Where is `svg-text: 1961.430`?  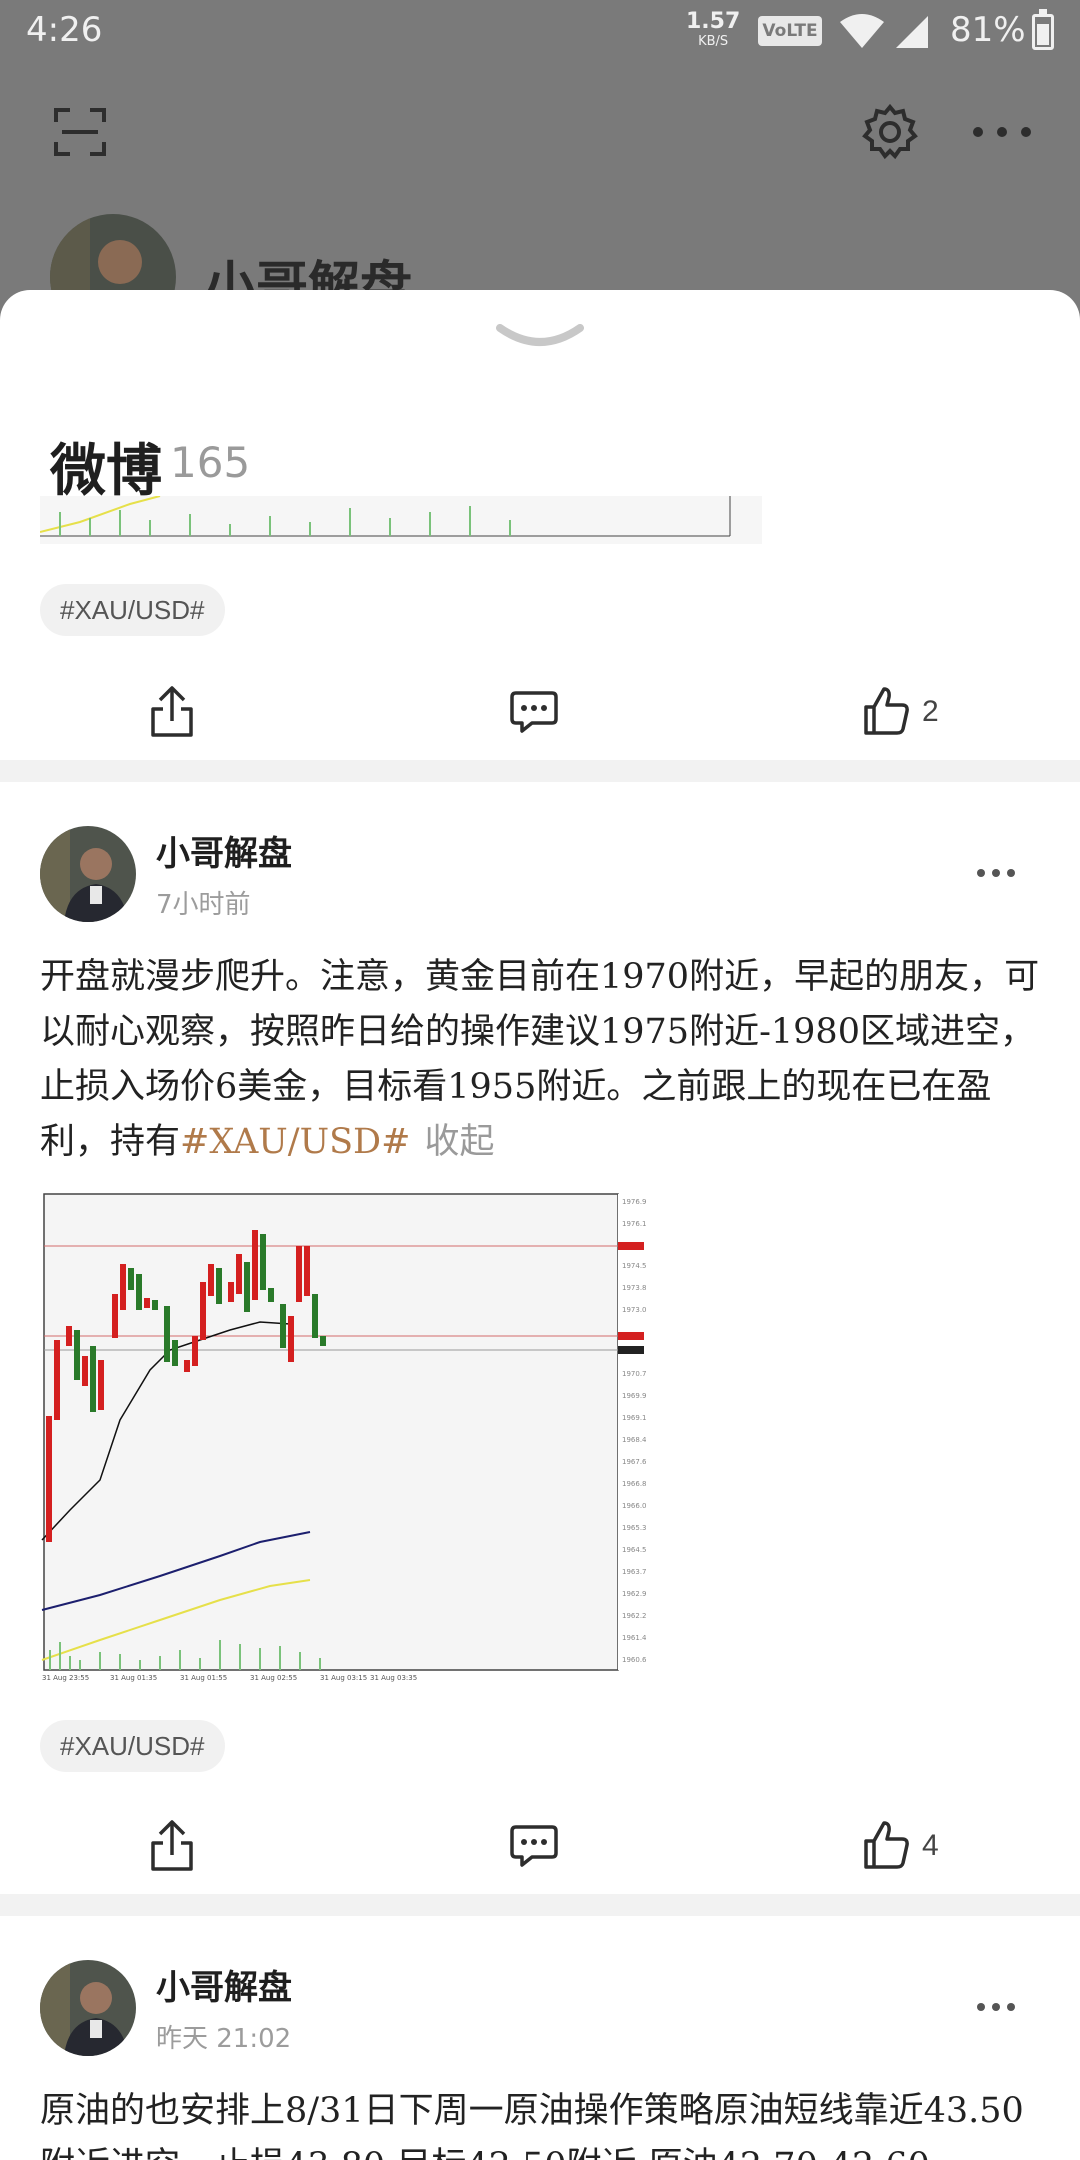
svg-text: 1961.430 is located at coordinates (634, 1638).